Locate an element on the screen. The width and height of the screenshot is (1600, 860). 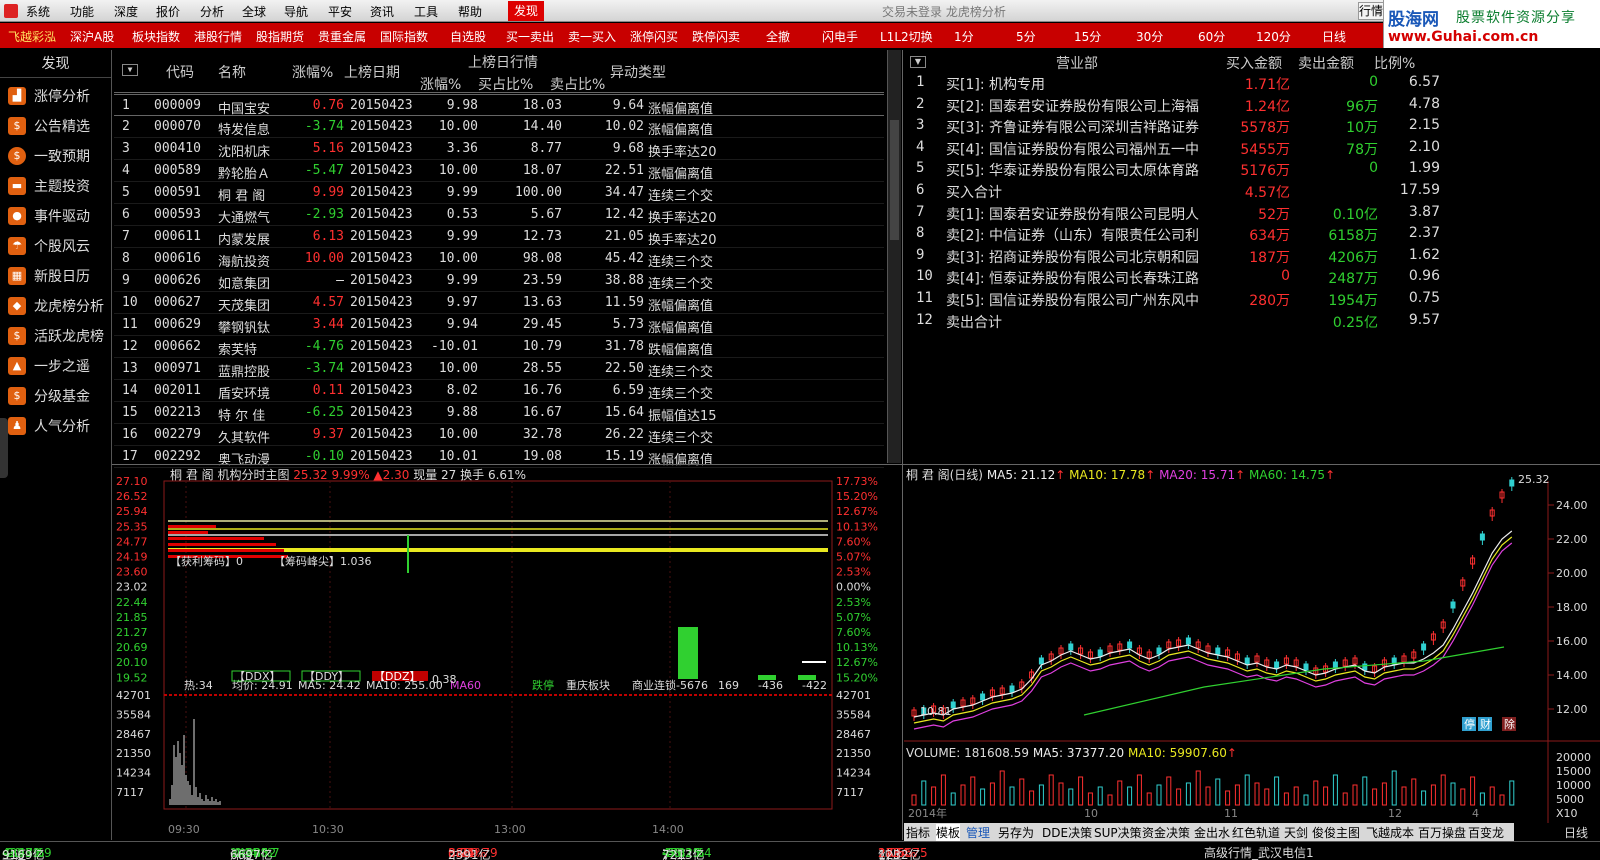
list-dropdown-icon: ▼ is located at coordinates (130, 70).